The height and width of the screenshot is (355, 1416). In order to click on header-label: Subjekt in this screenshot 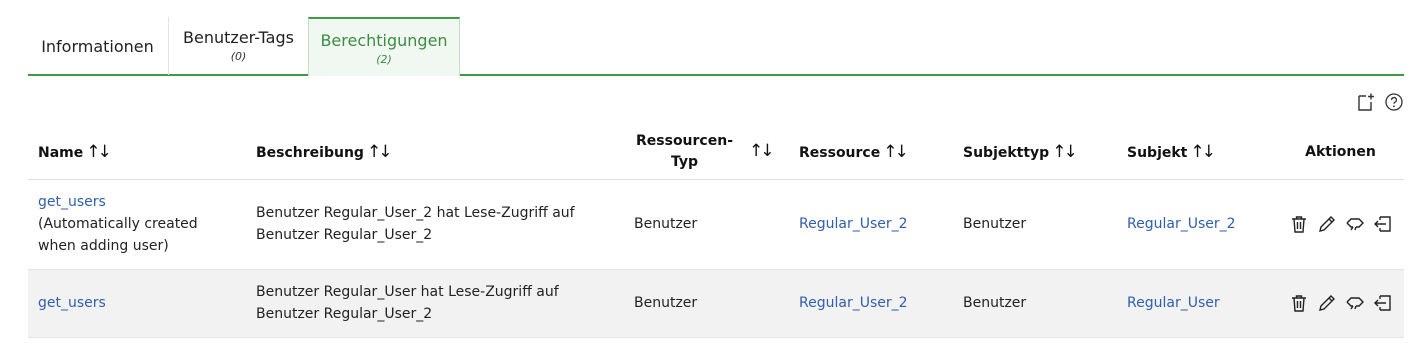, I will do `click(1157, 153)`.